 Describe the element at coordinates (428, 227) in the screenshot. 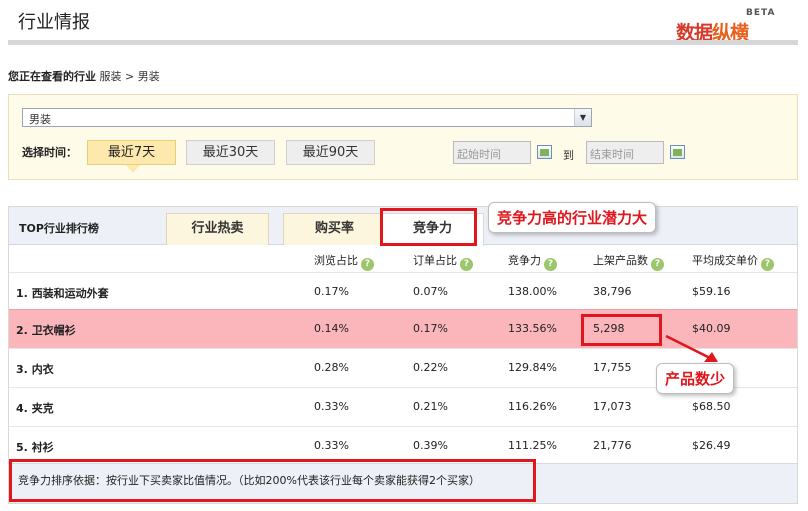

I see `annotation-box-tab` at that location.